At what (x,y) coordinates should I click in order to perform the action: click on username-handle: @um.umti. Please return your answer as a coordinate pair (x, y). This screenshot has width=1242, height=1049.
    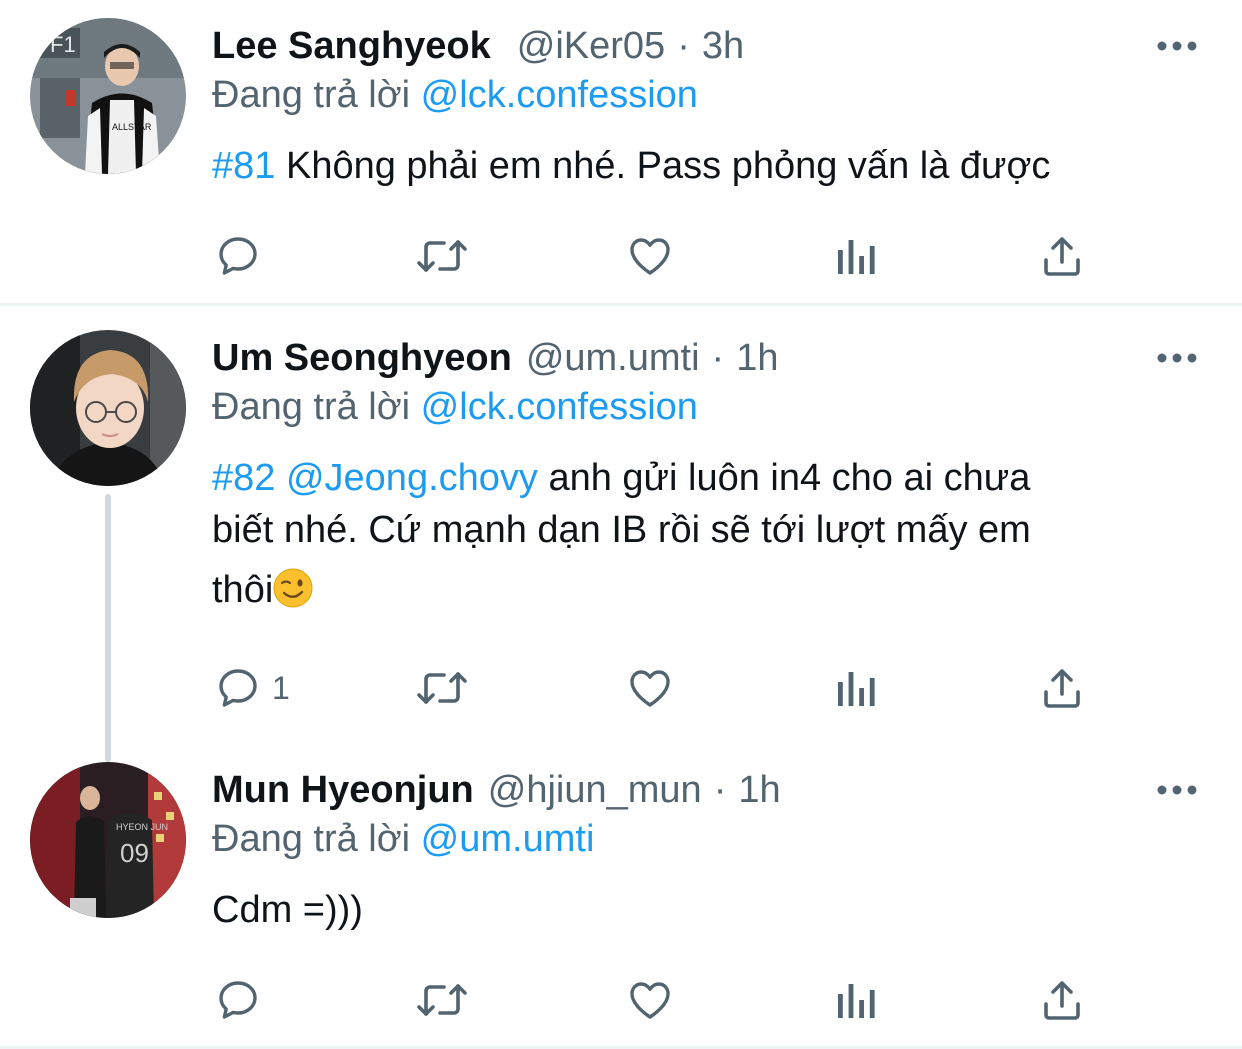
    Looking at the image, I should click on (613, 358).